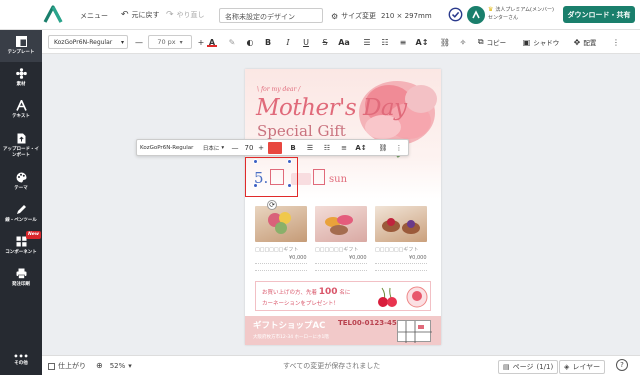 The height and width of the screenshot is (375, 640). Describe the element at coordinates (344, 42) in the screenshot. I see `case-button: Aa` at that location.